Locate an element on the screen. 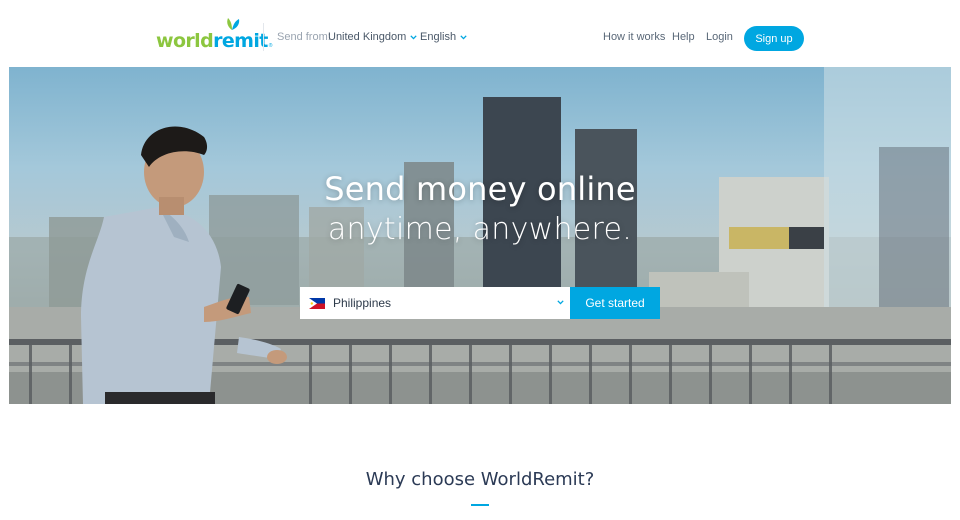 Image resolution: width=960 pixels, height=520 pixels. logo-registered-mark: ® is located at coordinates (270, 46).